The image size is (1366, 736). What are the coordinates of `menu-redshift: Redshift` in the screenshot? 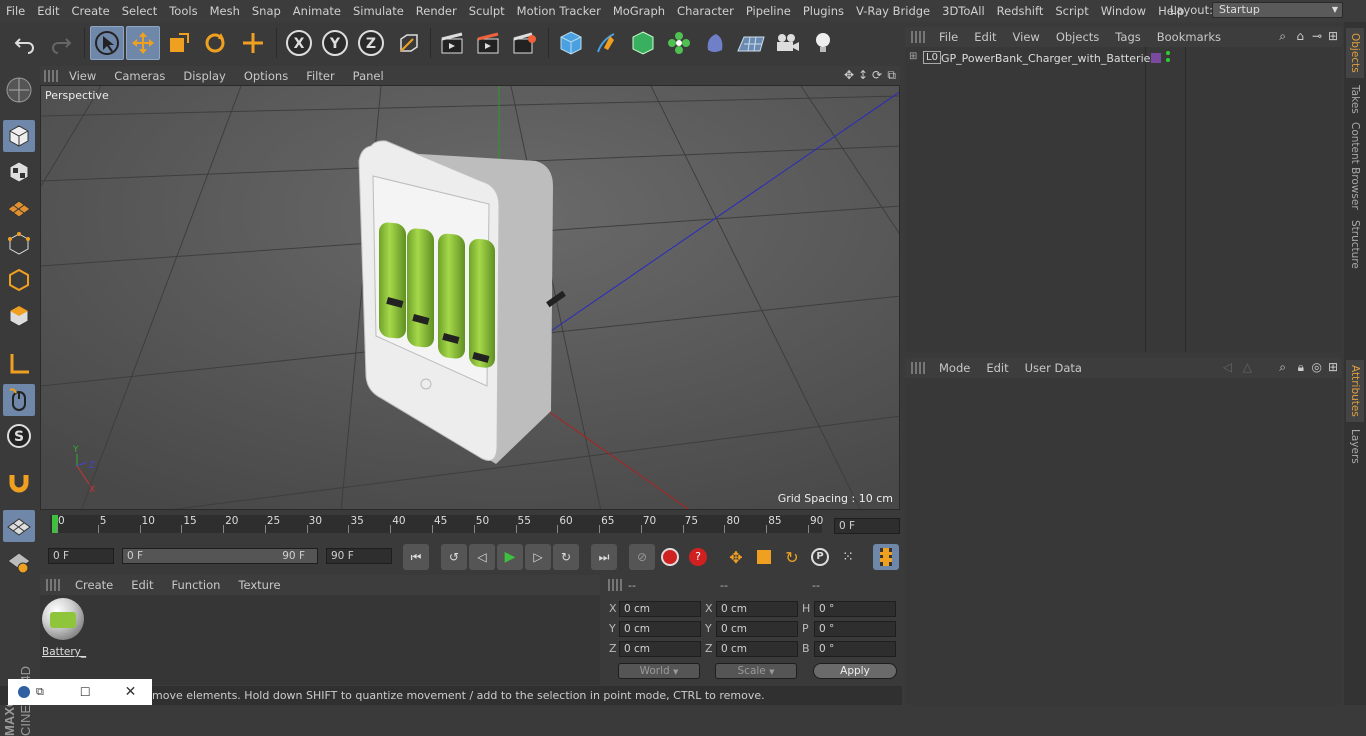 It's located at (1020, 11).